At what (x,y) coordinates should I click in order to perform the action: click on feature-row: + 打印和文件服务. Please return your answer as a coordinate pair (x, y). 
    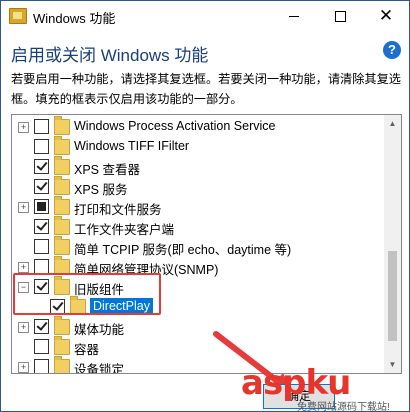
    Looking at the image, I should click on (198, 206).